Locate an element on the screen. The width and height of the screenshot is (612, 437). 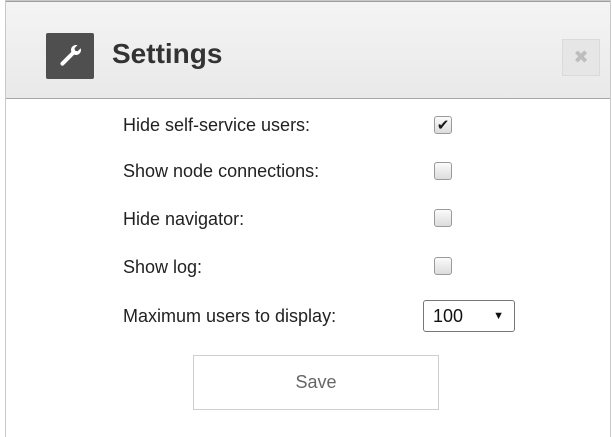
close-icon: ✖ is located at coordinates (581, 57).